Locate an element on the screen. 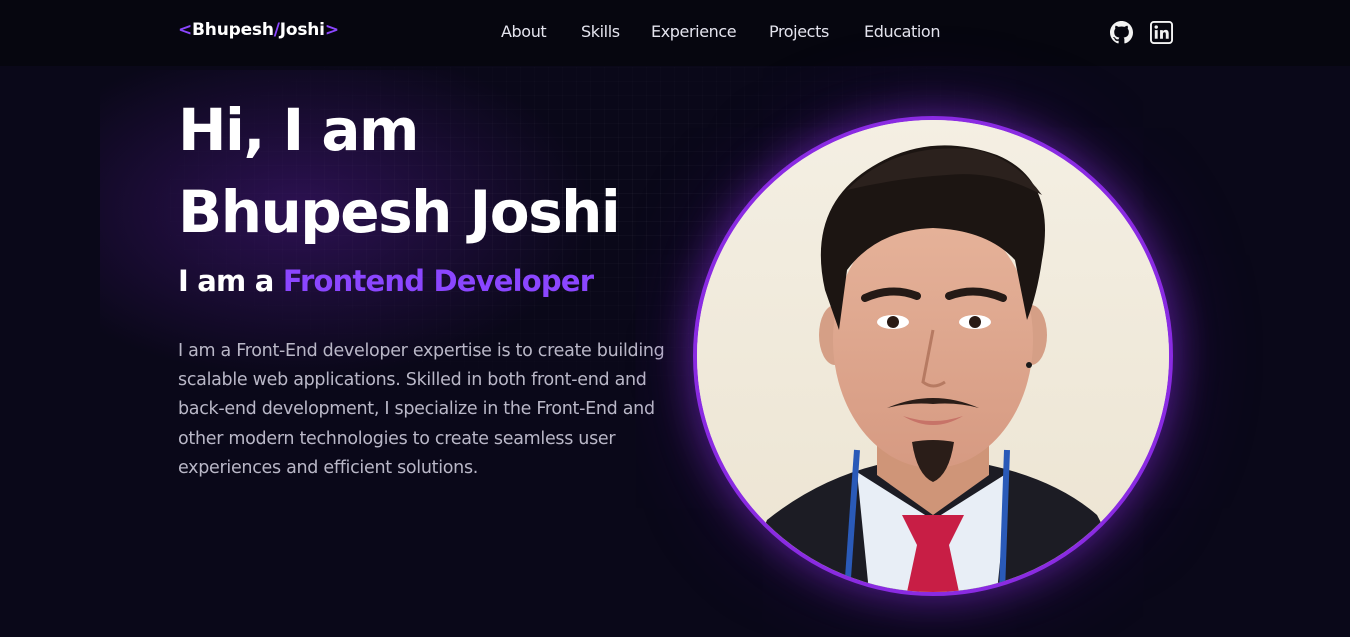  nav-link-projects: Projects is located at coordinates (799, 31).